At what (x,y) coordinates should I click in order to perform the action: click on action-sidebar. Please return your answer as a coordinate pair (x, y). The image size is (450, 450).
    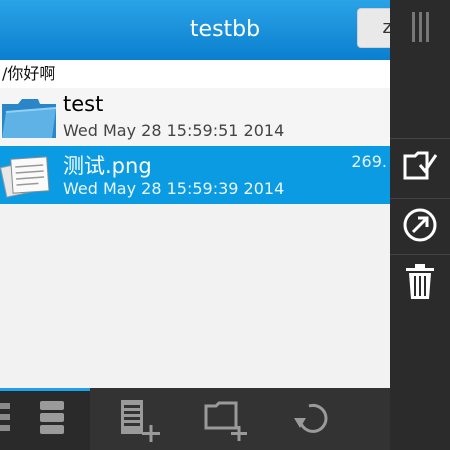
    Looking at the image, I should click on (420, 225).